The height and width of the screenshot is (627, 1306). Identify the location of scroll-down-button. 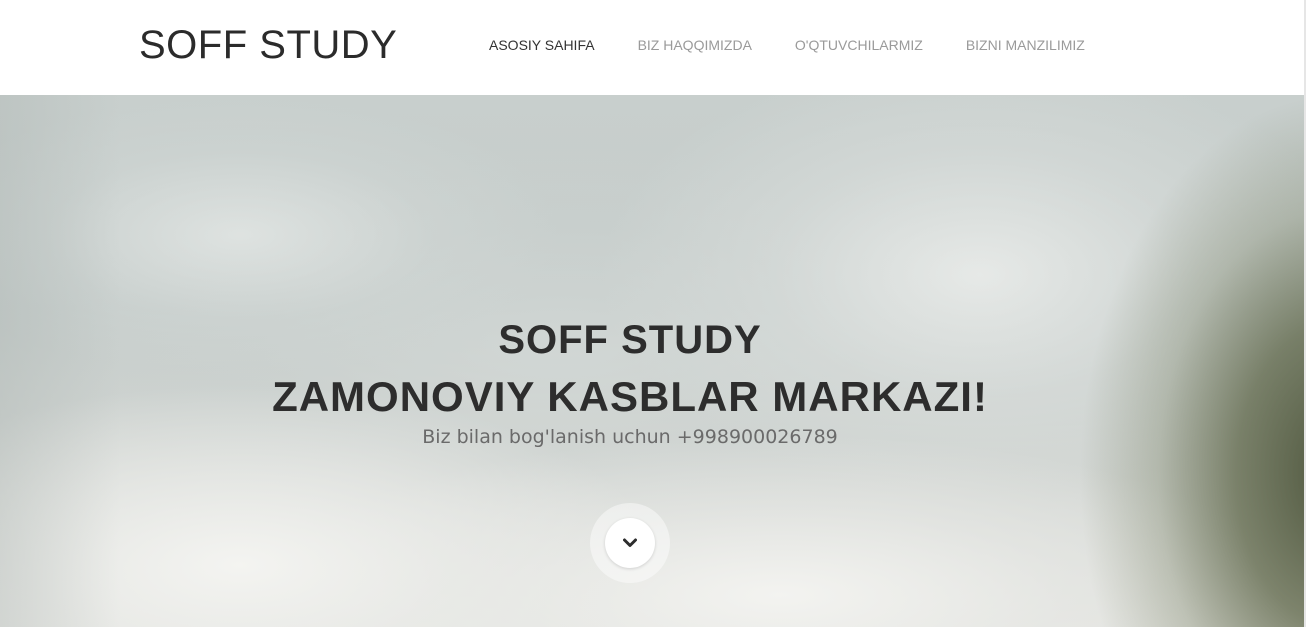
(630, 543).